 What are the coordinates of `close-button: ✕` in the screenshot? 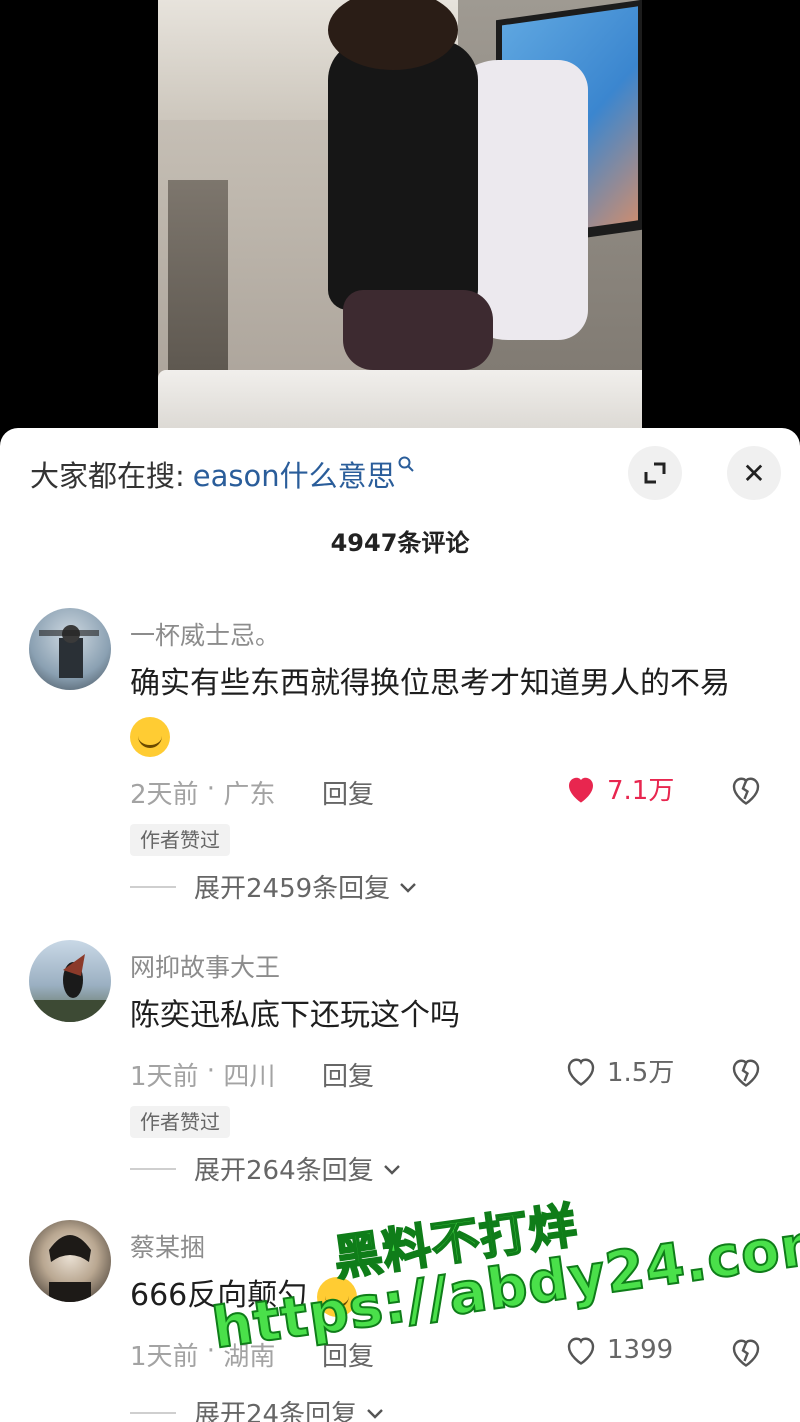 It's located at (754, 473).